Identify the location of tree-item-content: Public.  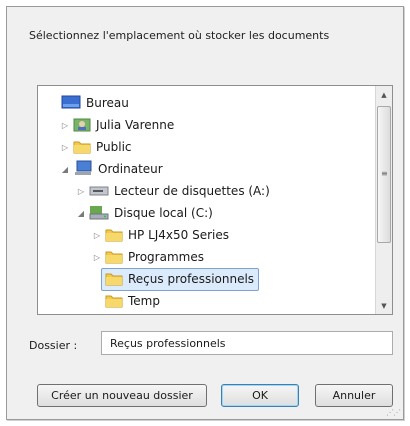
(102, 147).